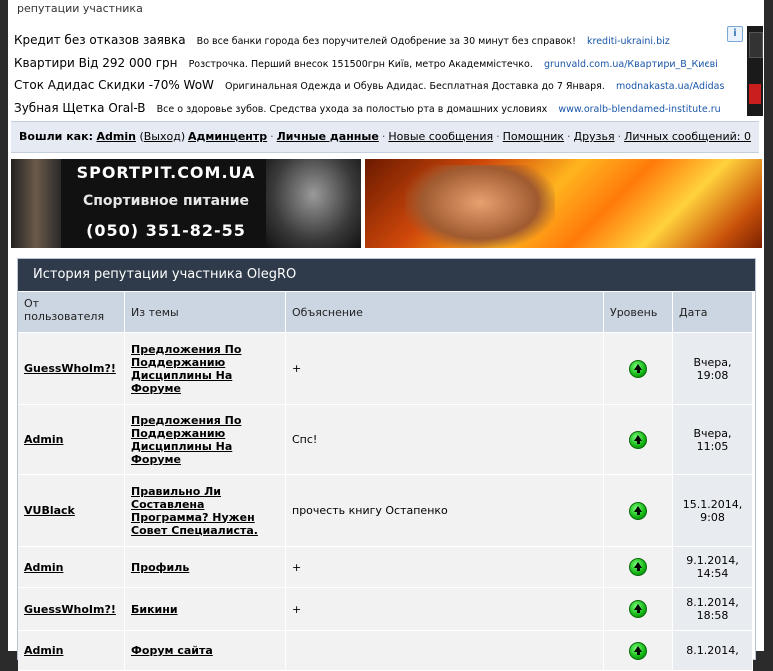 This screenshot has height=671, width=773. What do you see at coordinates (71, 312) in the screenshot?
I see `column-header-from: От пользователя` at bounding box center [71, 312].